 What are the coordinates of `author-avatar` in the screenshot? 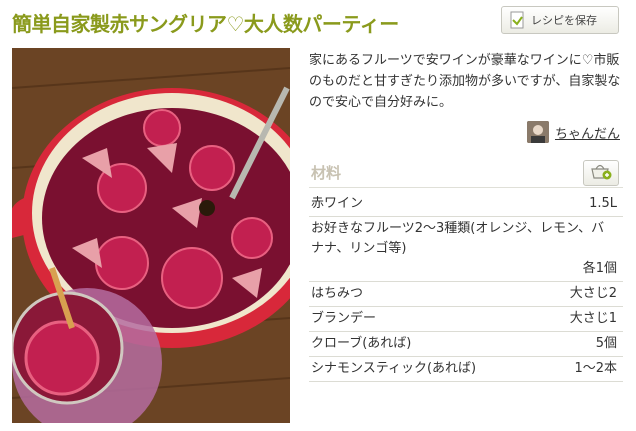 It's located at (537, 132).